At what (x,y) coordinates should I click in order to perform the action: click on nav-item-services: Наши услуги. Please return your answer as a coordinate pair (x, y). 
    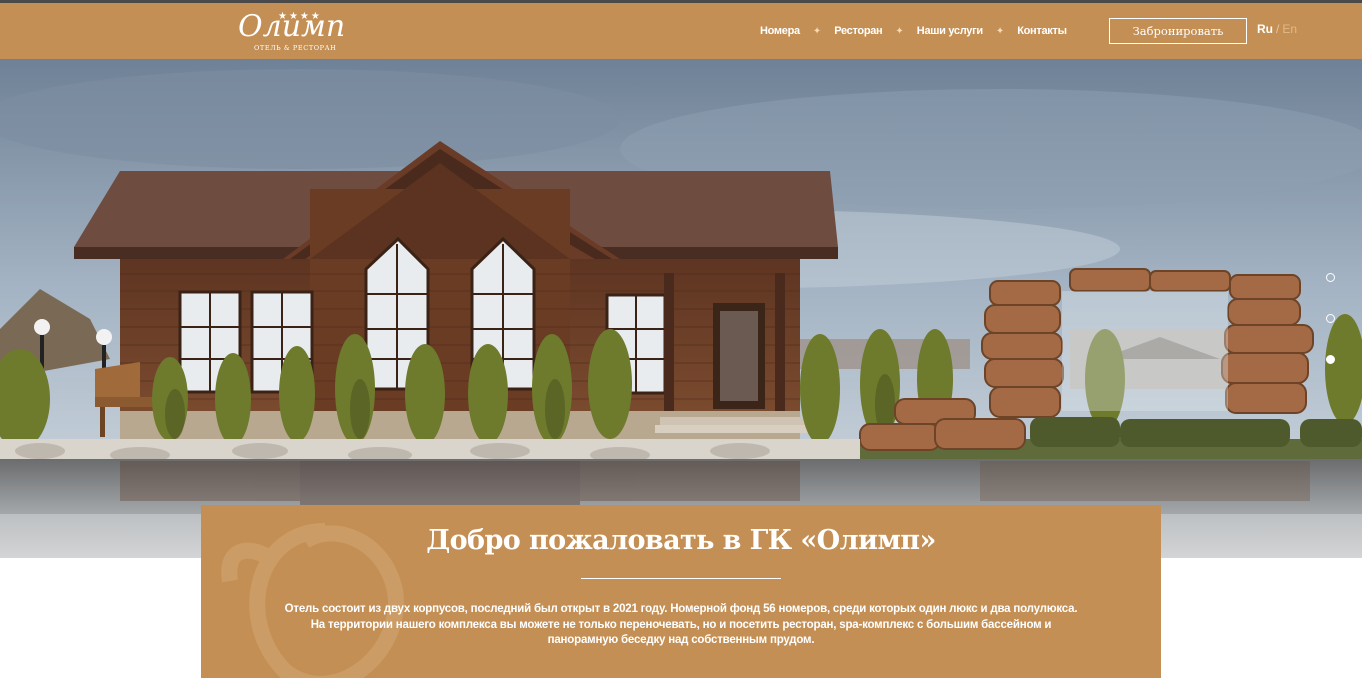
    Looking at the image, I should click on (950, 31).